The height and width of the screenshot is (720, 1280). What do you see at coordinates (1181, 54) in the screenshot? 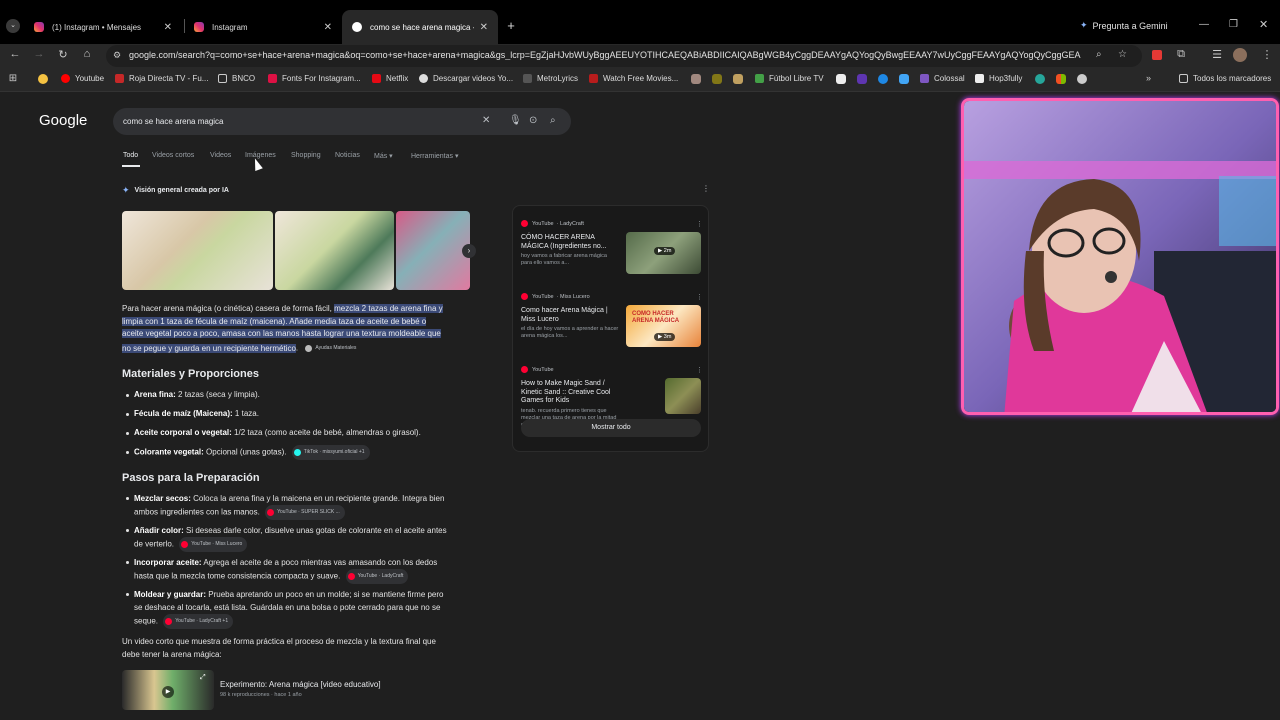
I see `extensions-puzzle-icon: ⧉` at bounding box center [1181, 54].